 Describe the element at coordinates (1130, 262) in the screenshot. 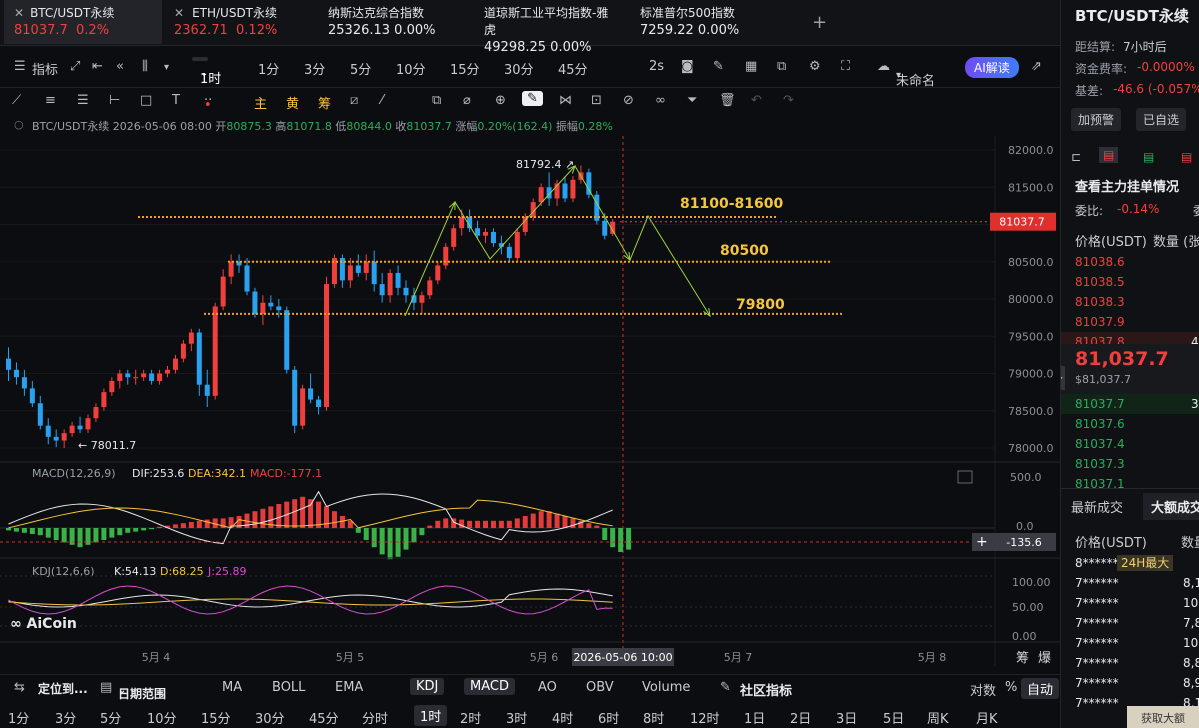

I see `ask-row: 81038.6` at that location.